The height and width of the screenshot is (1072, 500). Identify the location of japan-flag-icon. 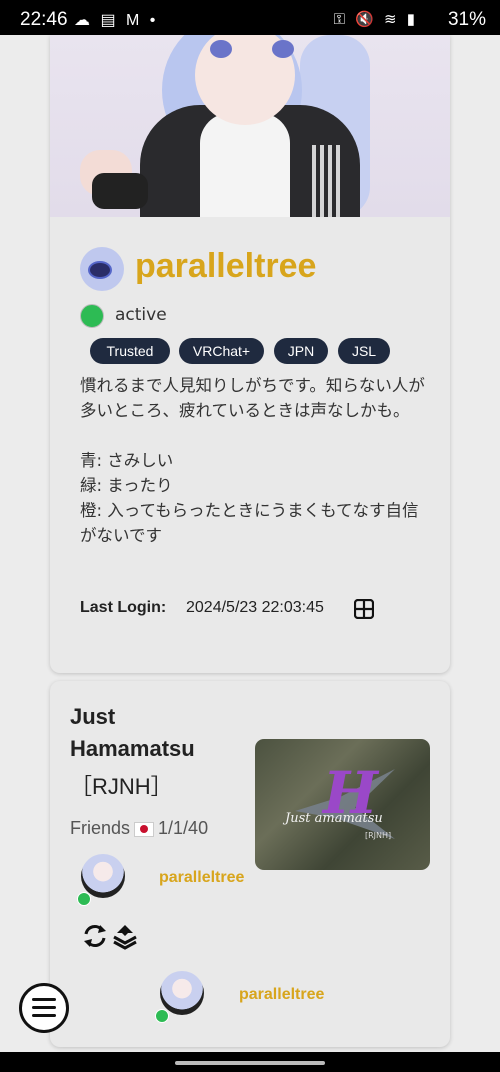
(144, 829).